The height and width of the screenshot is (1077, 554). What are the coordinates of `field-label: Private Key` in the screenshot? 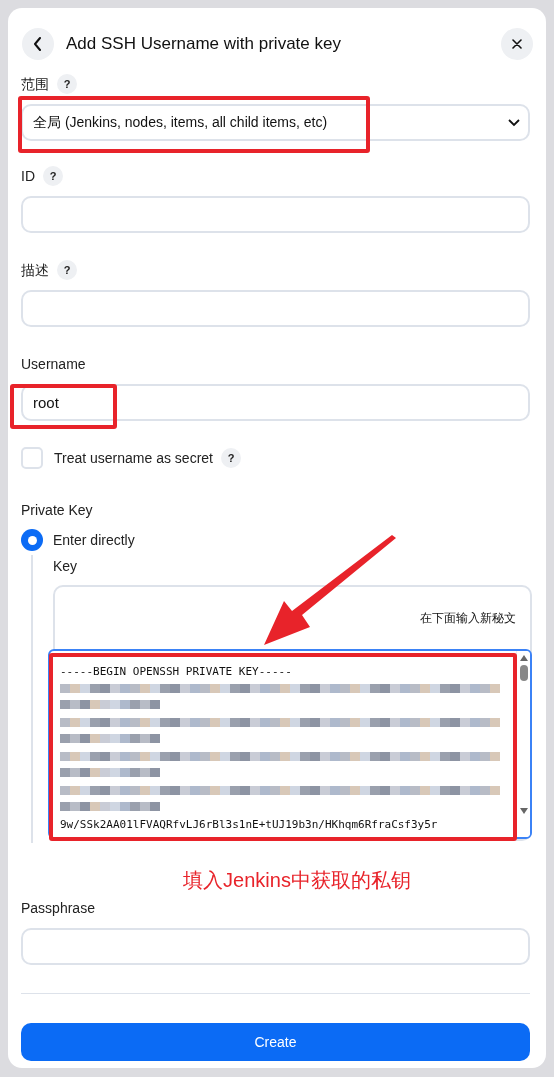 It's located at (57, 510).